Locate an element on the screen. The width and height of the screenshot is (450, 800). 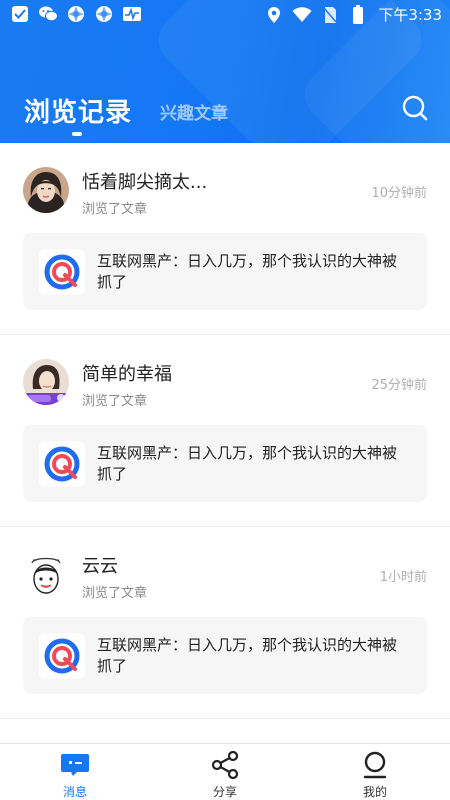
status-bar: 下午3:33 is located at coordinates (225, 14).